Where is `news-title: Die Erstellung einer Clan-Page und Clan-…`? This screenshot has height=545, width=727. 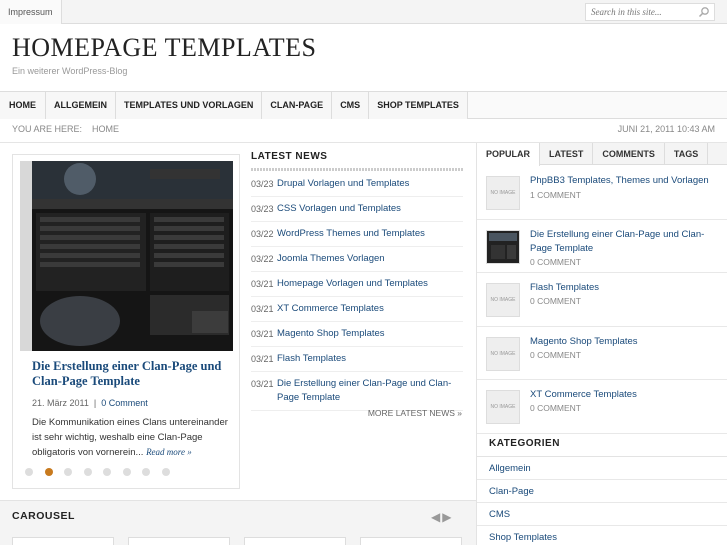
news-title: Die Erstellung einer Clan-Page und Clan-… is located at coordinates (364, 390).